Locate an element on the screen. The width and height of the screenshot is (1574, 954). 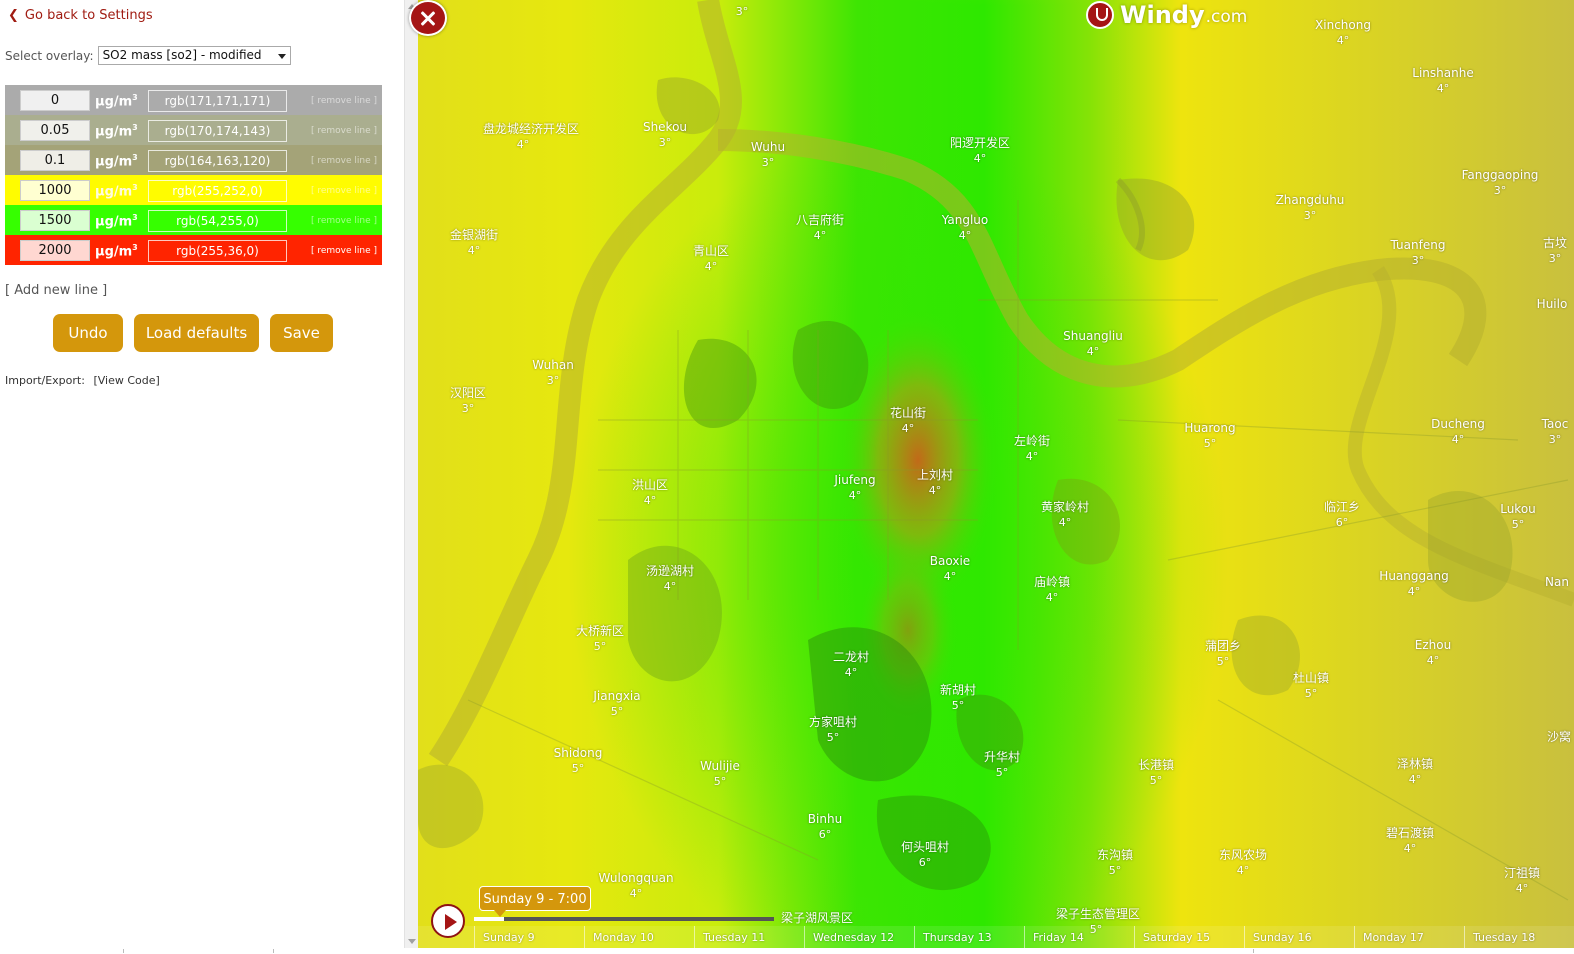
legend-row: 1500 μg/m3 rgb(54,255,0) [ remove line ] is located at coordinates (193, 220).